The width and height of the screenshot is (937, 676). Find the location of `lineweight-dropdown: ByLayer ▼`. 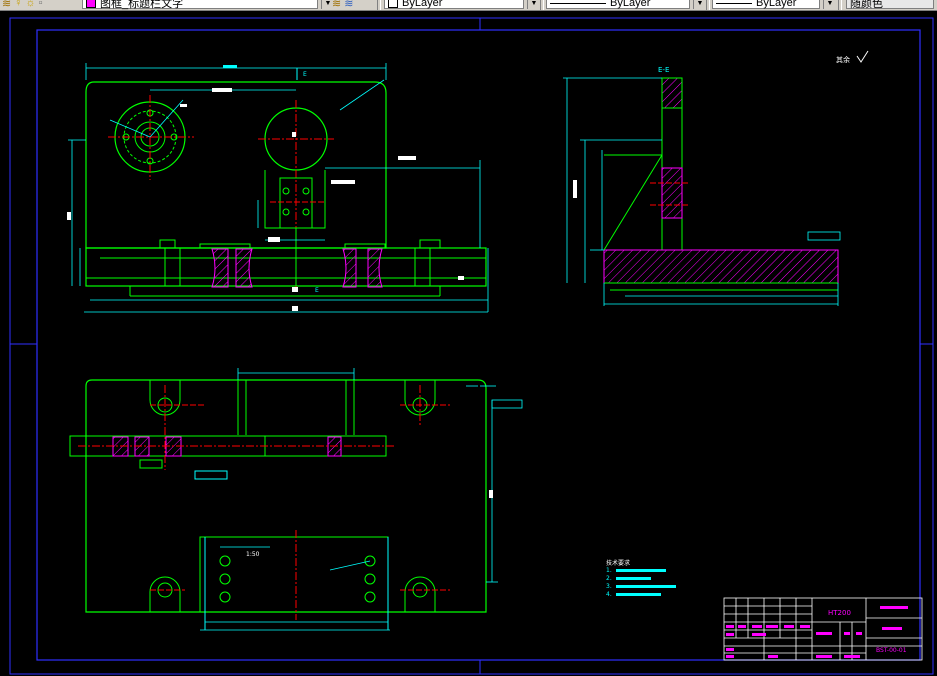

lineweight-dropdown: ByLayer ▼ is located at coordinates (774, 5).